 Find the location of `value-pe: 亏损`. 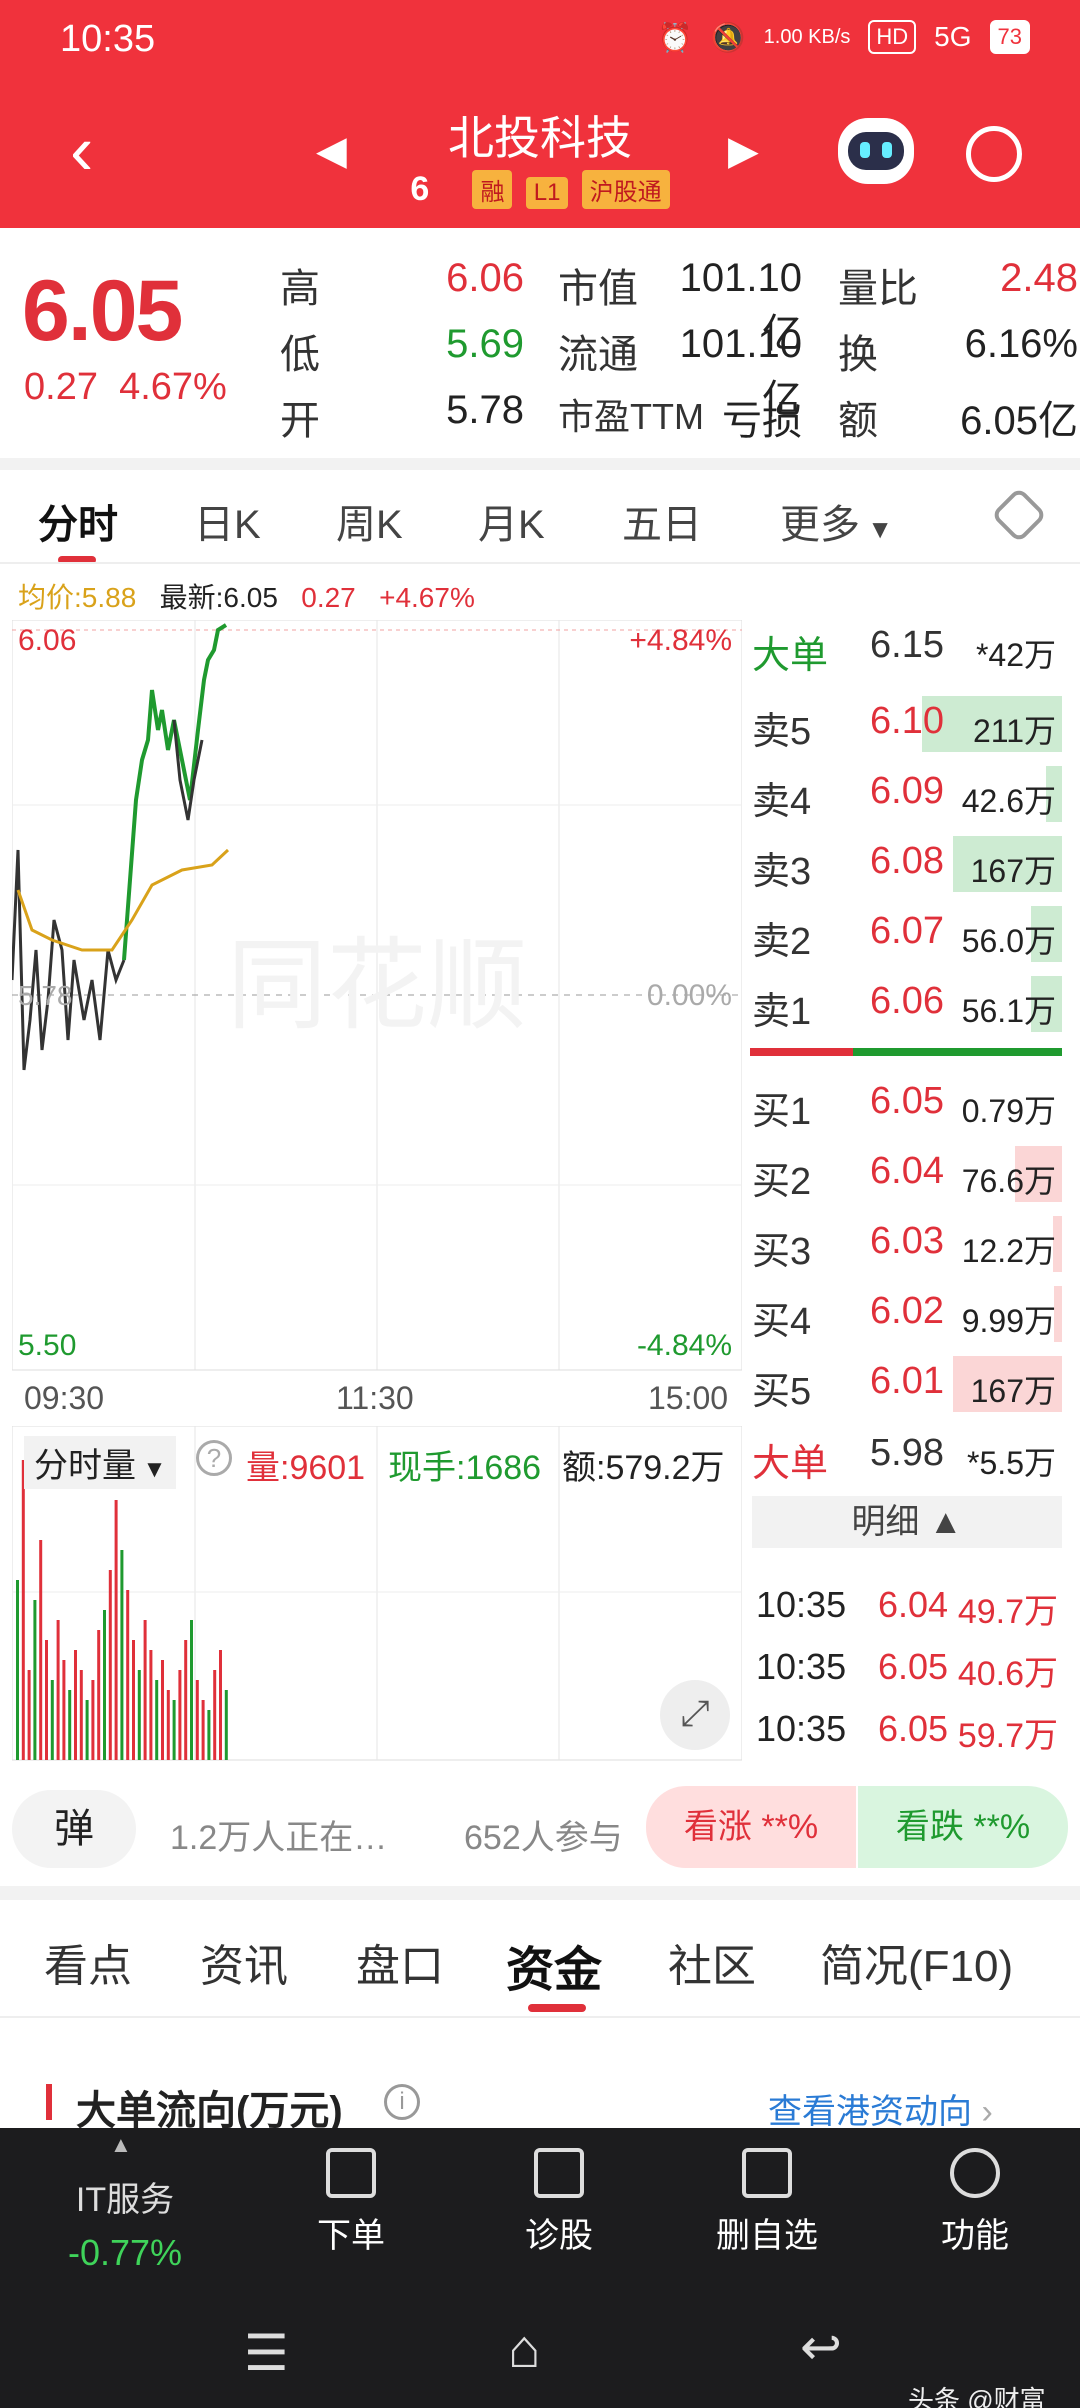

value-pe: 亏损 is located at coordinates (762, 421).